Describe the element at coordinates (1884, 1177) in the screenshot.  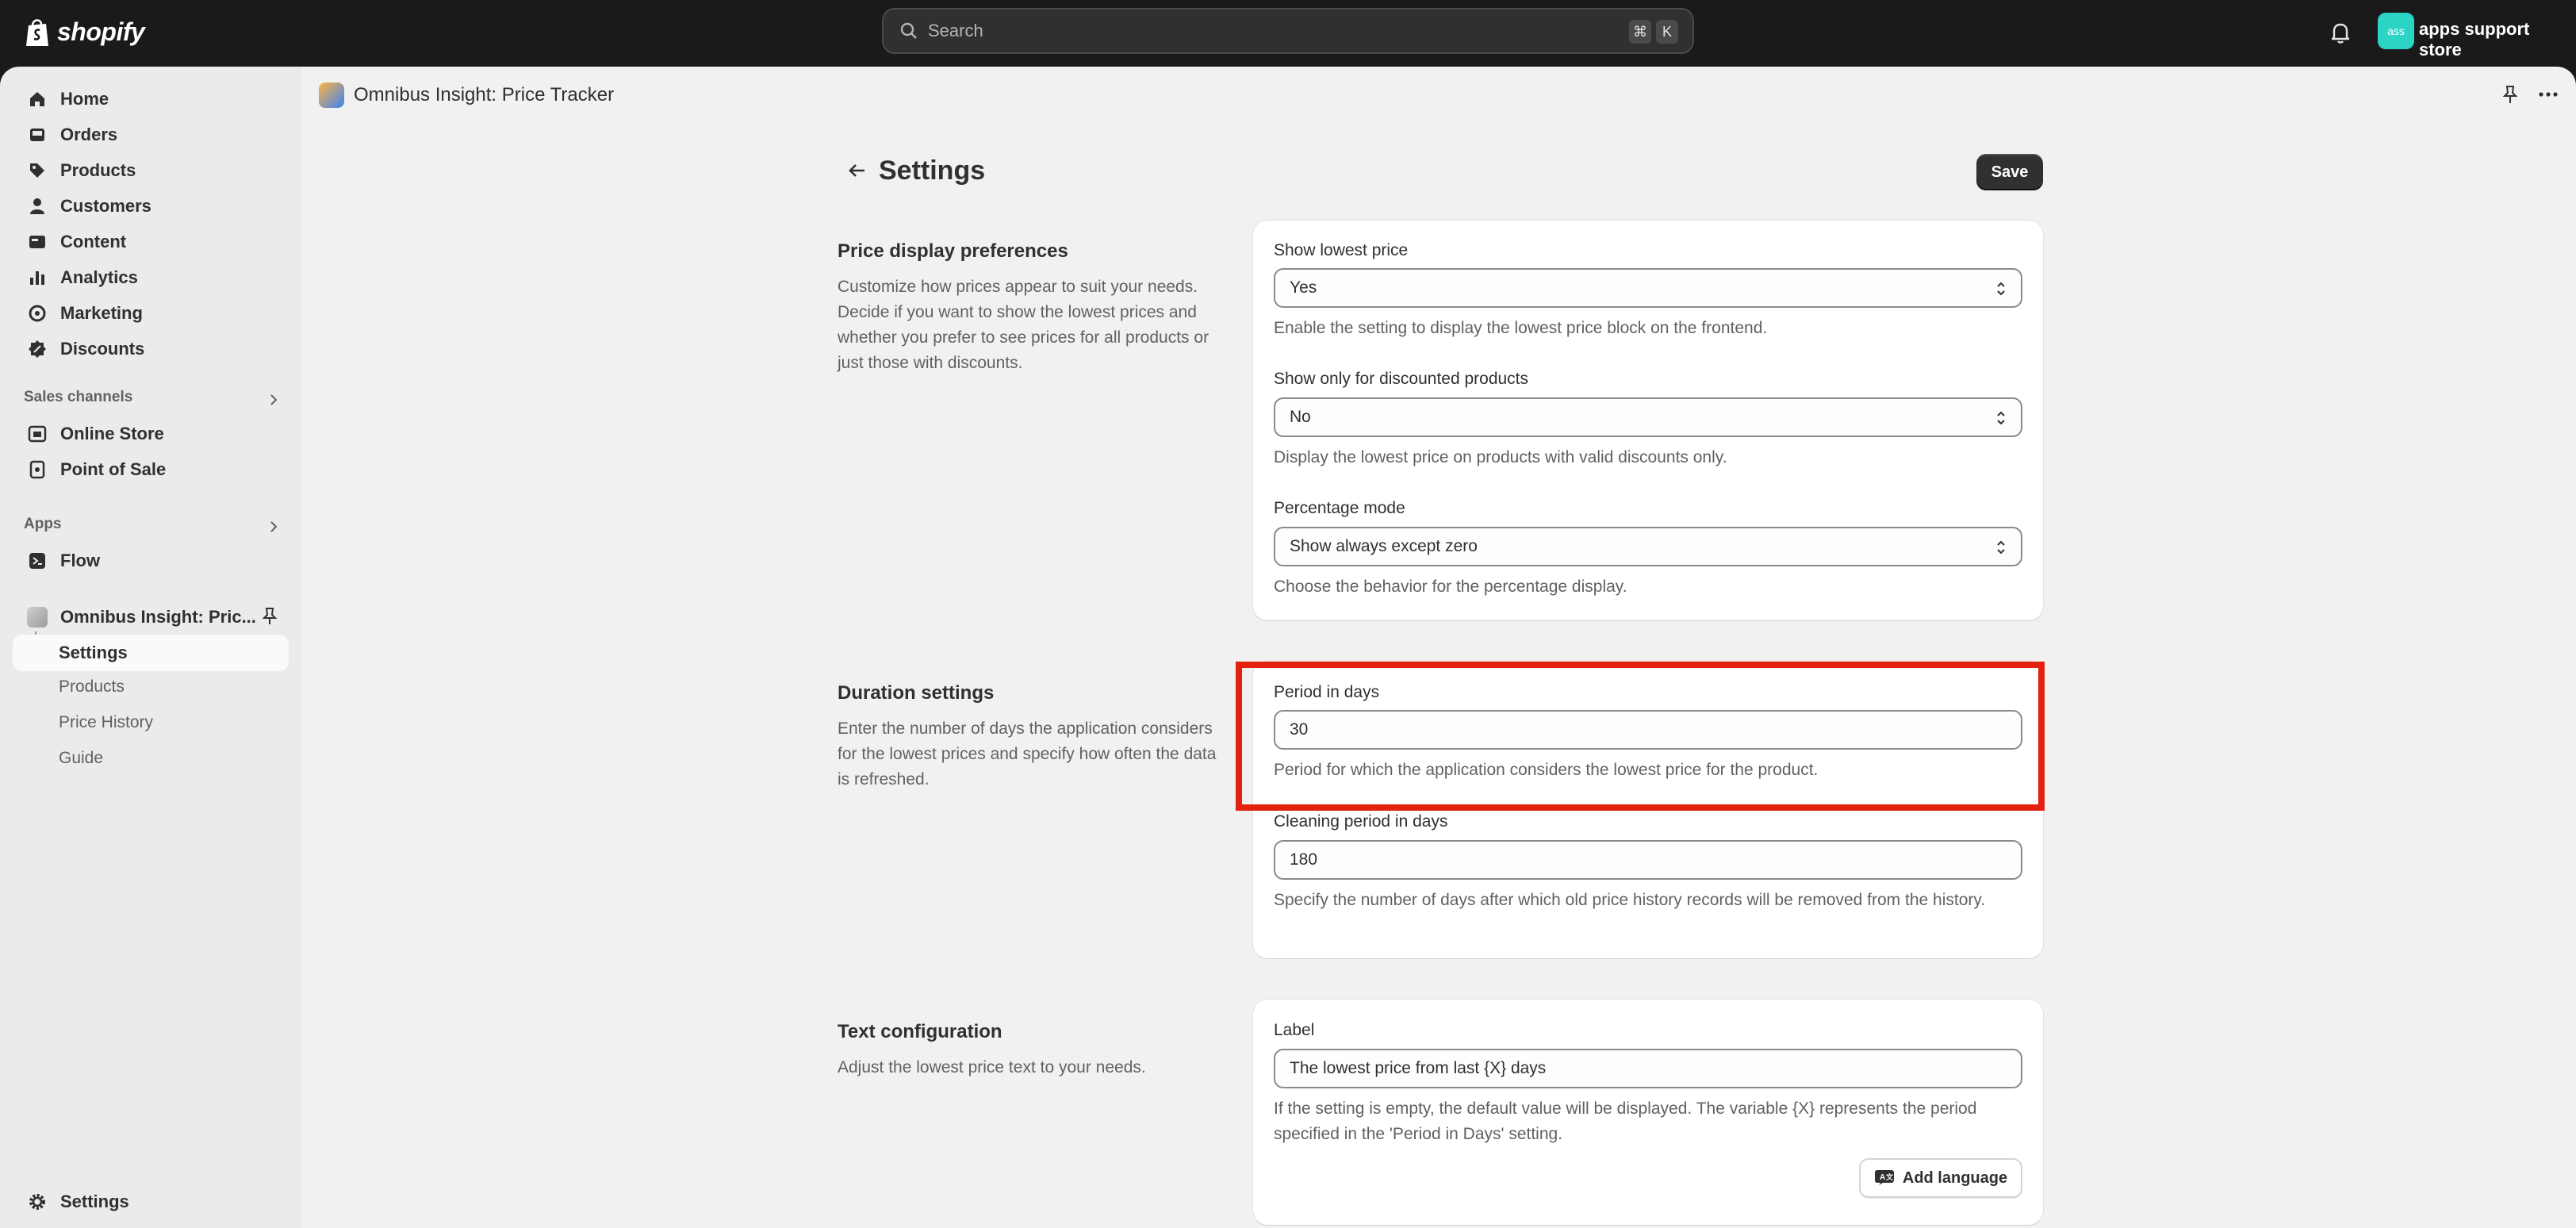
I see `language-icon: A文` at that location.